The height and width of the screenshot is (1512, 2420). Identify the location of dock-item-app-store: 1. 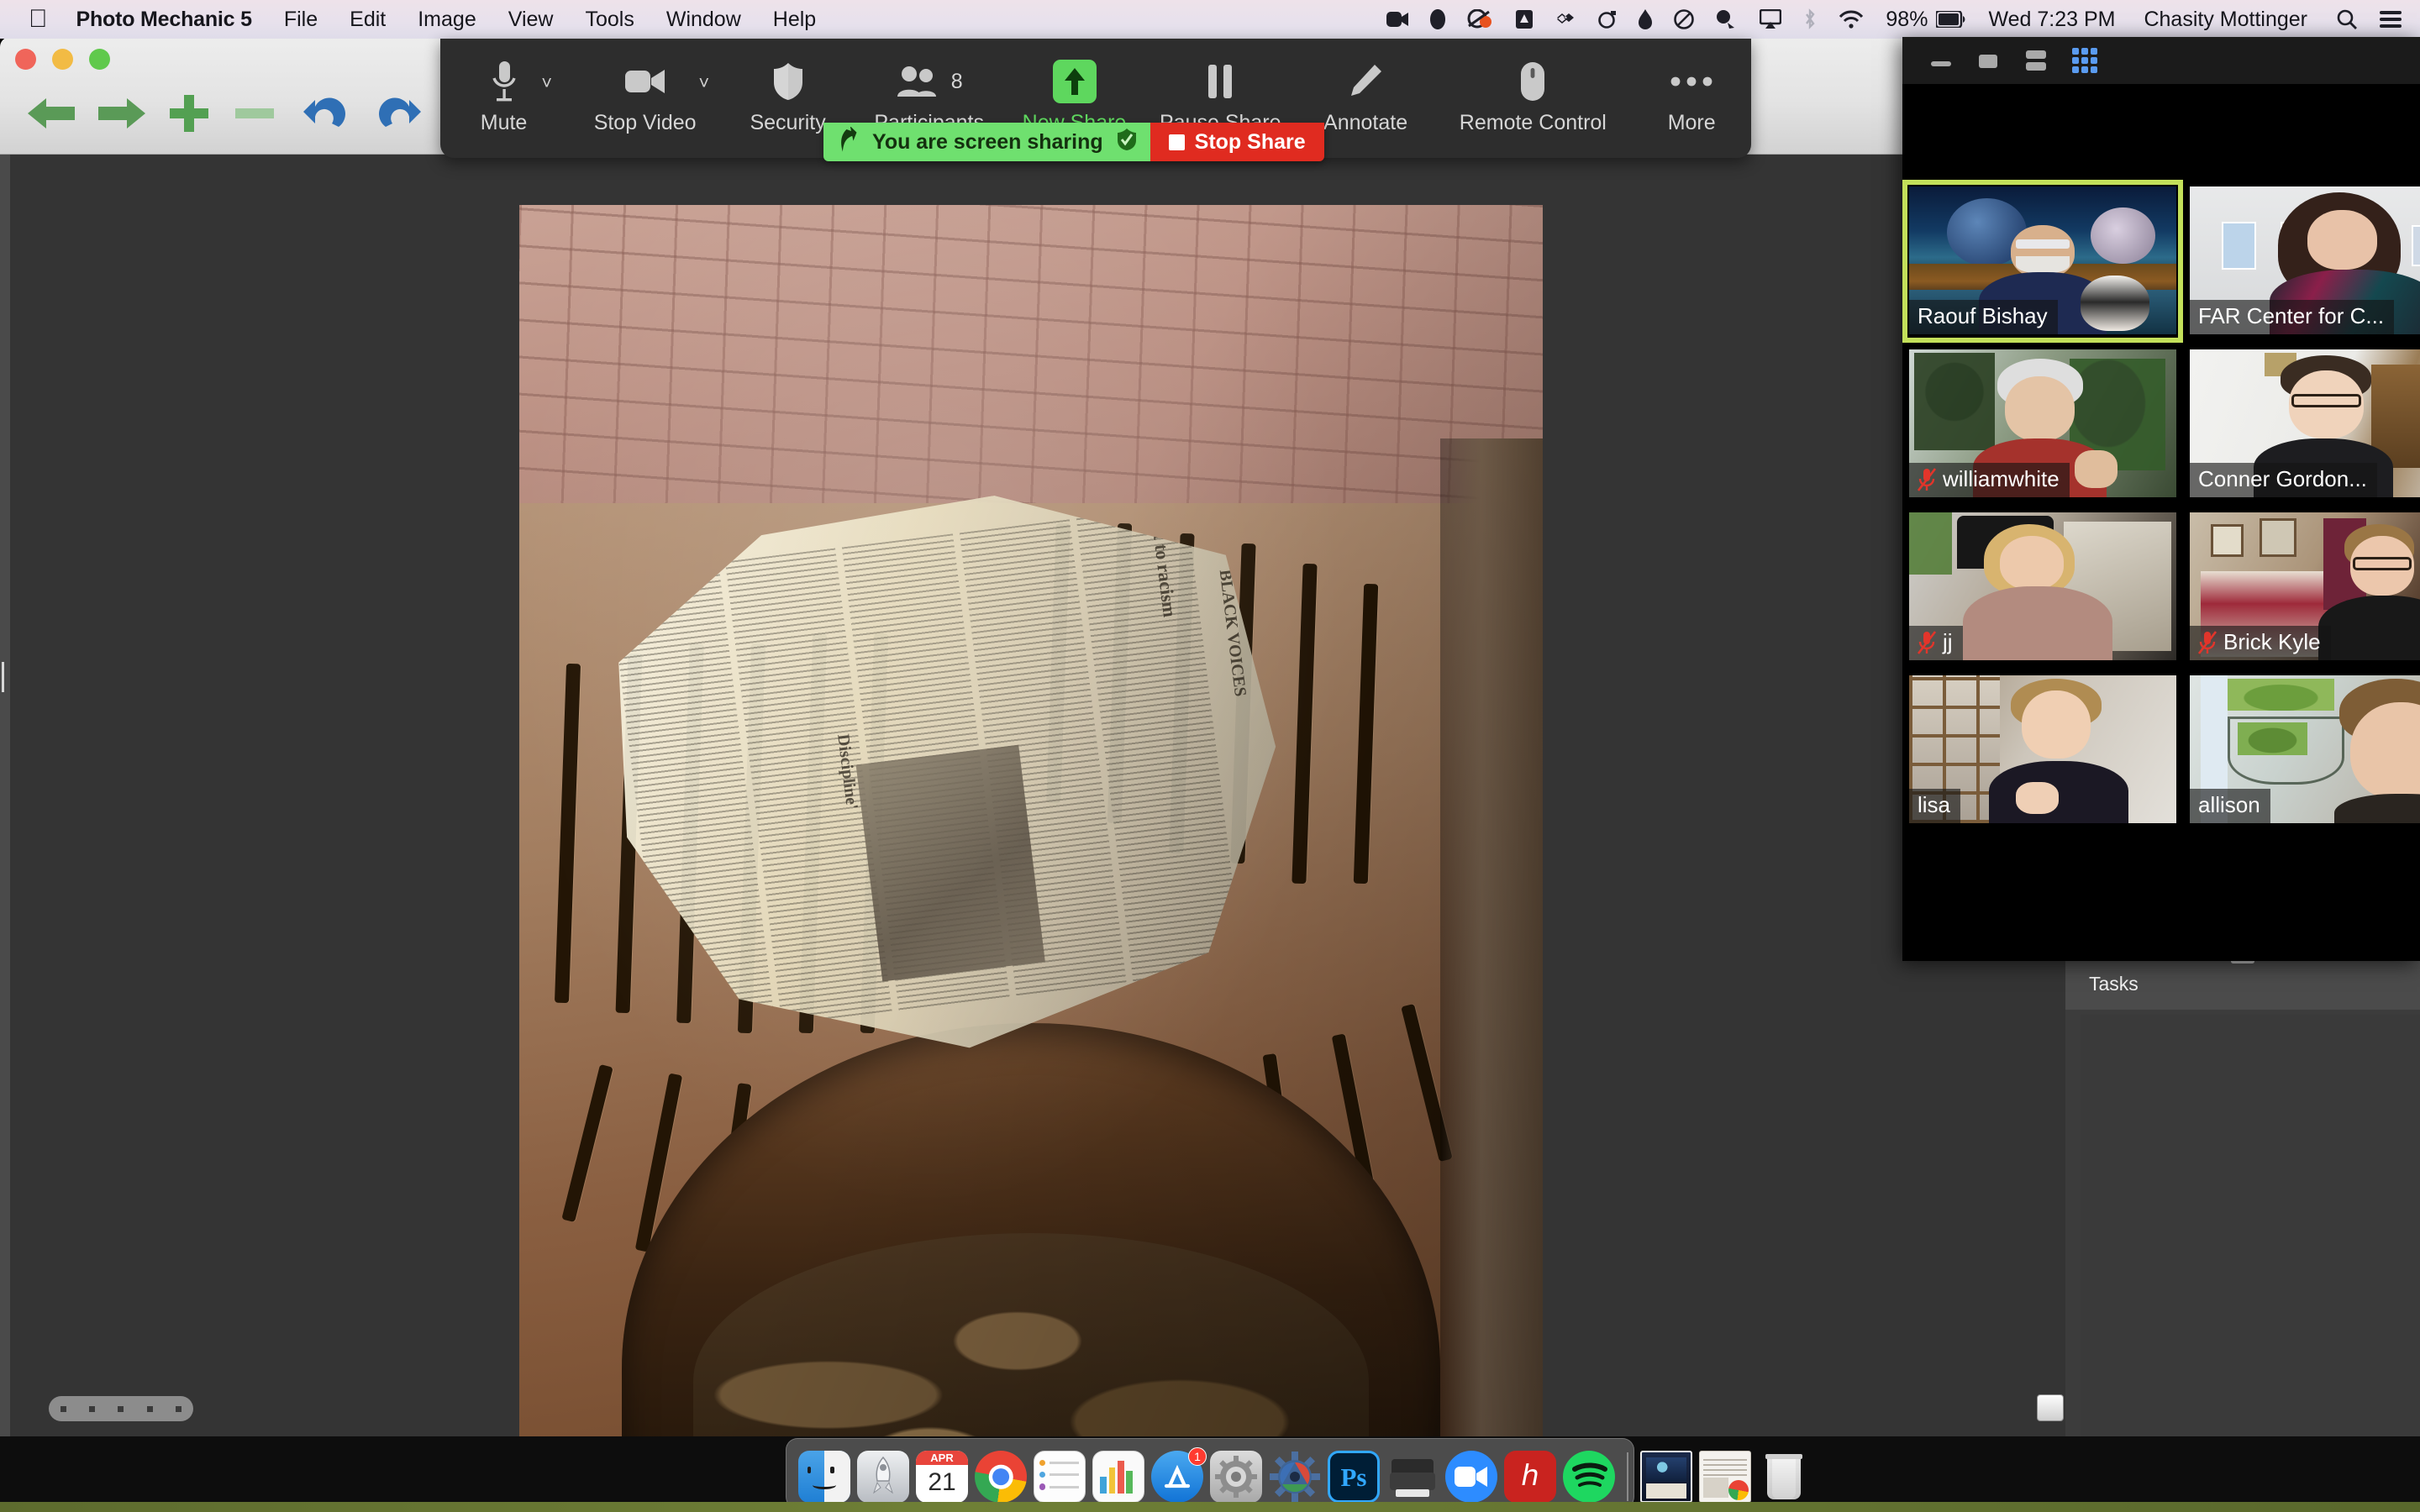
(1179, 1475).